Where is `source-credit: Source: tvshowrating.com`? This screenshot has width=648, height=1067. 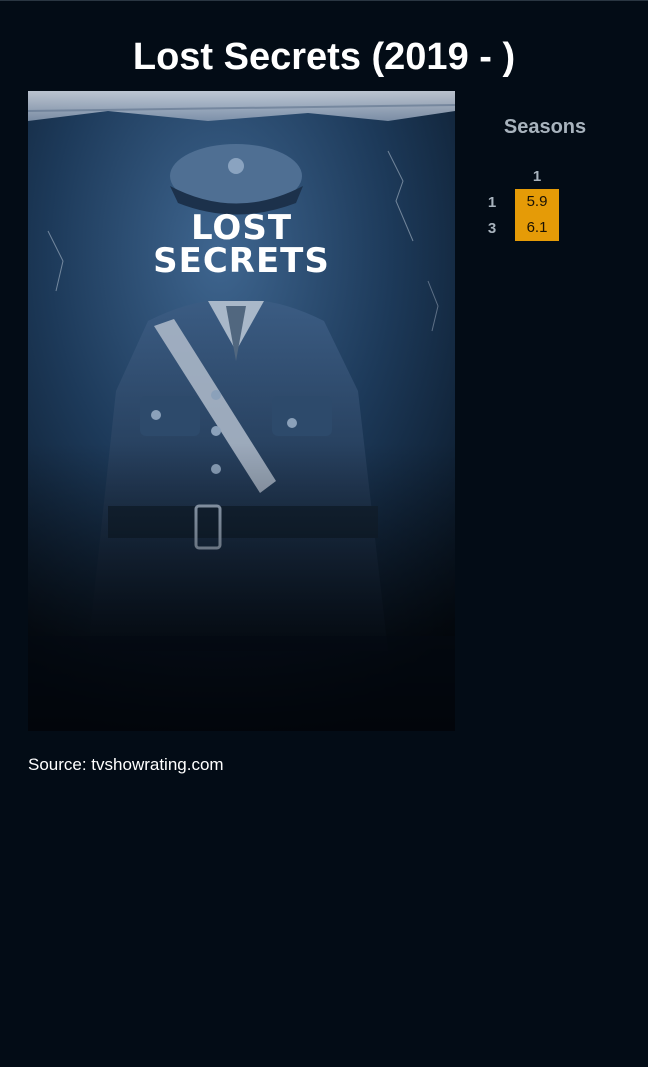
source-credit: Source: tvshowrating.com is located at coordinates (126, 764).